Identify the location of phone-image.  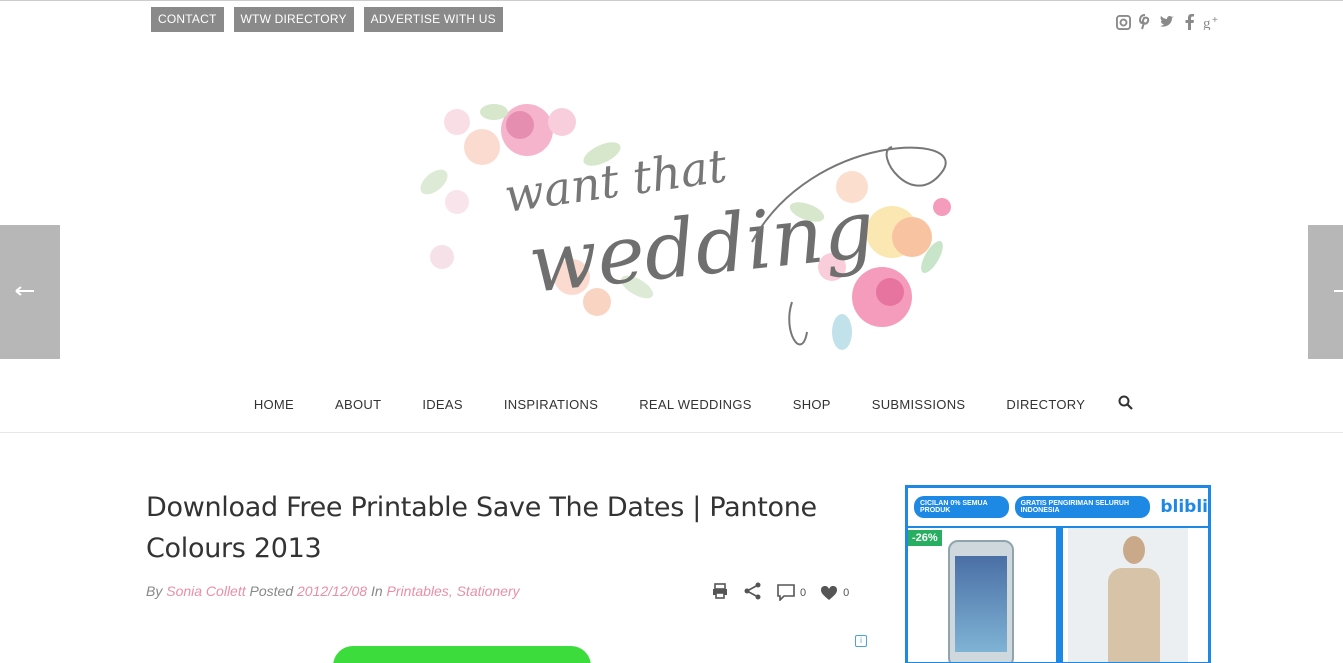
(981, 601).